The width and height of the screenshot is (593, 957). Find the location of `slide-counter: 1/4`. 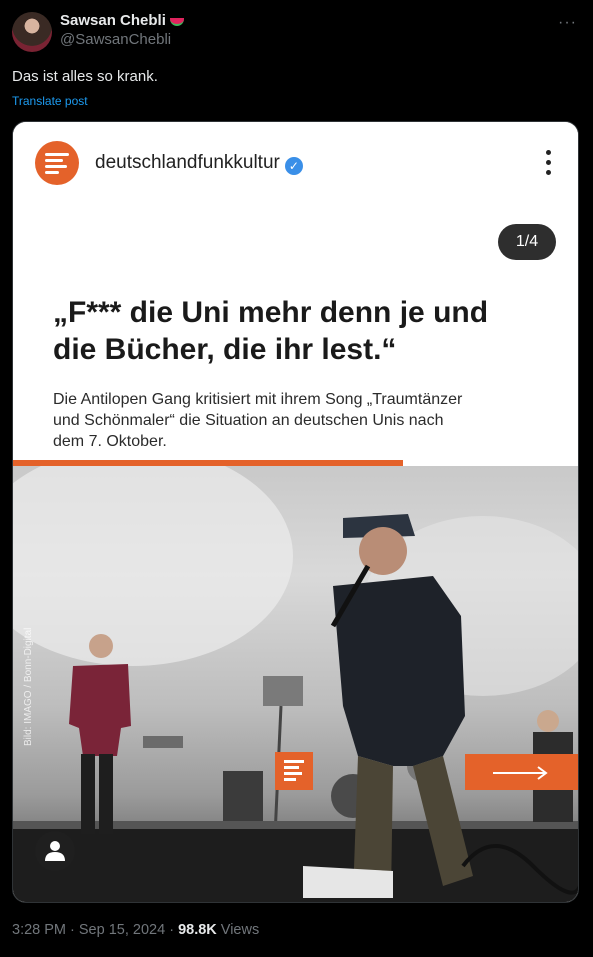

slide-counter: 1/4 is located at coordinates (527, 242).